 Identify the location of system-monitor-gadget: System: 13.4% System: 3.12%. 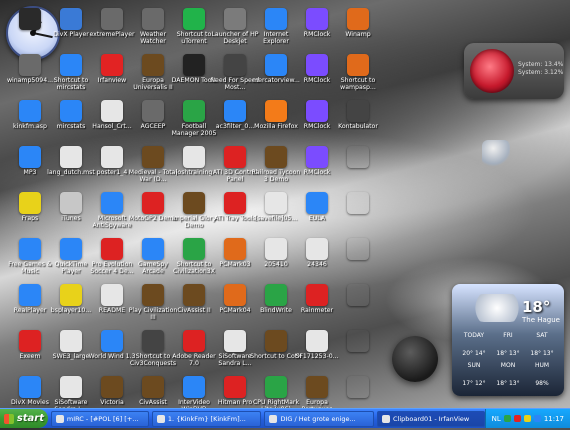
(514, 71).